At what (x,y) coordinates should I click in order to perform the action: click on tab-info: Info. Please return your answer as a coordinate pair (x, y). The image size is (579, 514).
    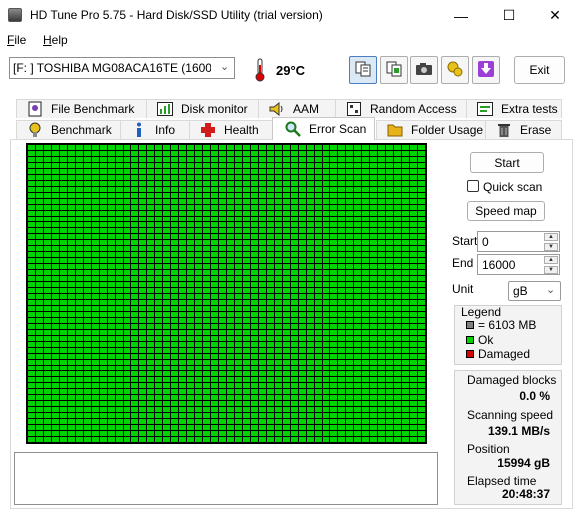
    Looking at the image, I should click on (155, 129).